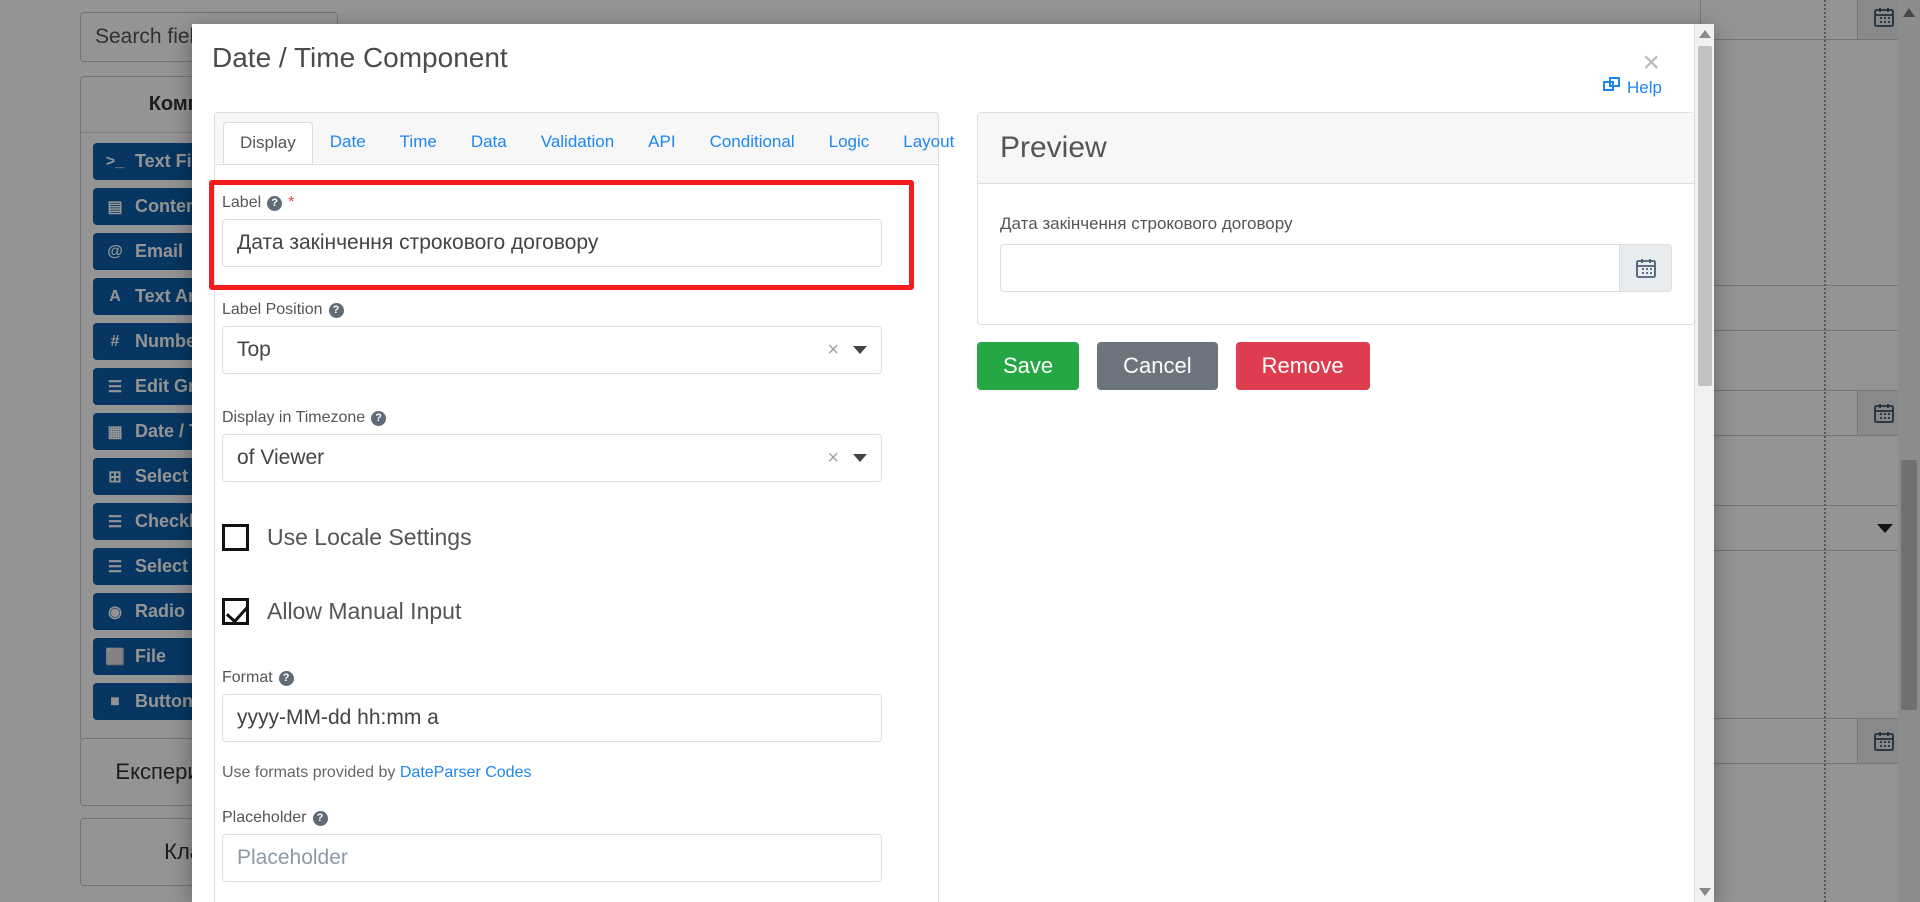 This screenshot has width=1920, height=902. Describe the element at coordinates (661, 142) in the screenshot. I see `tab-api: API` at that location.